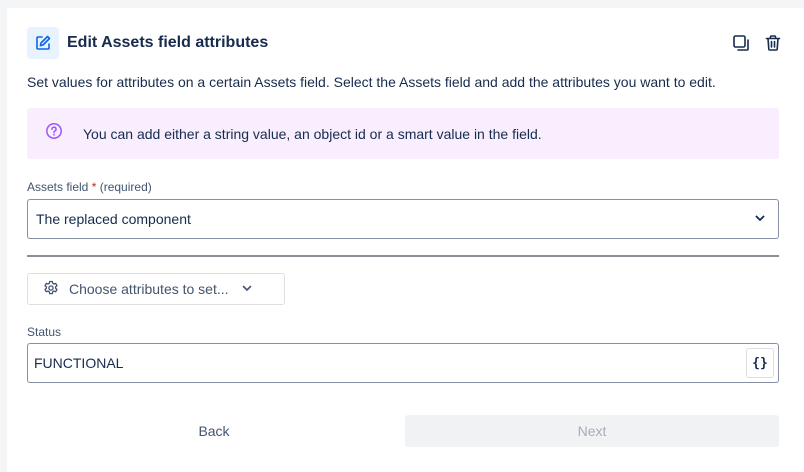  What do you see at coordinates (592, 431) in the screenshot?
I see `next-button: Next` at bounding box center [592, 431].